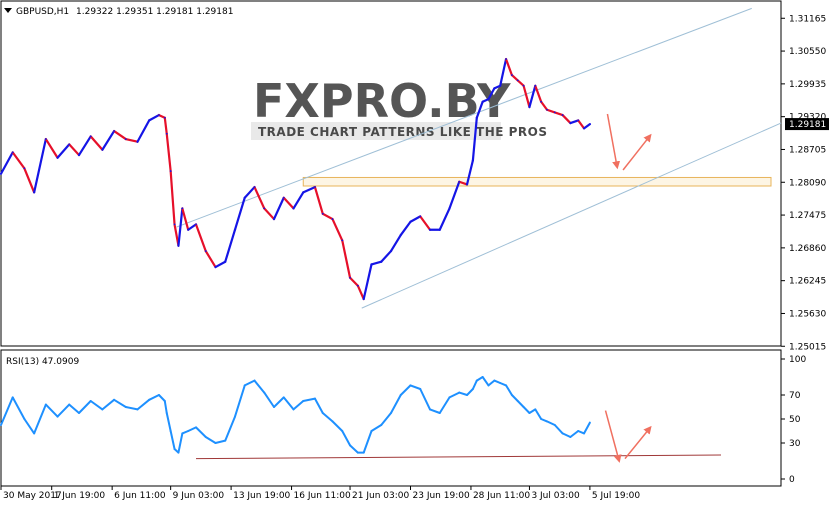 The width and height of the screenshot is (829, 506). What do you see at coordinates (807, 52) in the screenshot?
I see `price-tick-label: 1.30550` at bounding box center [807, 52].